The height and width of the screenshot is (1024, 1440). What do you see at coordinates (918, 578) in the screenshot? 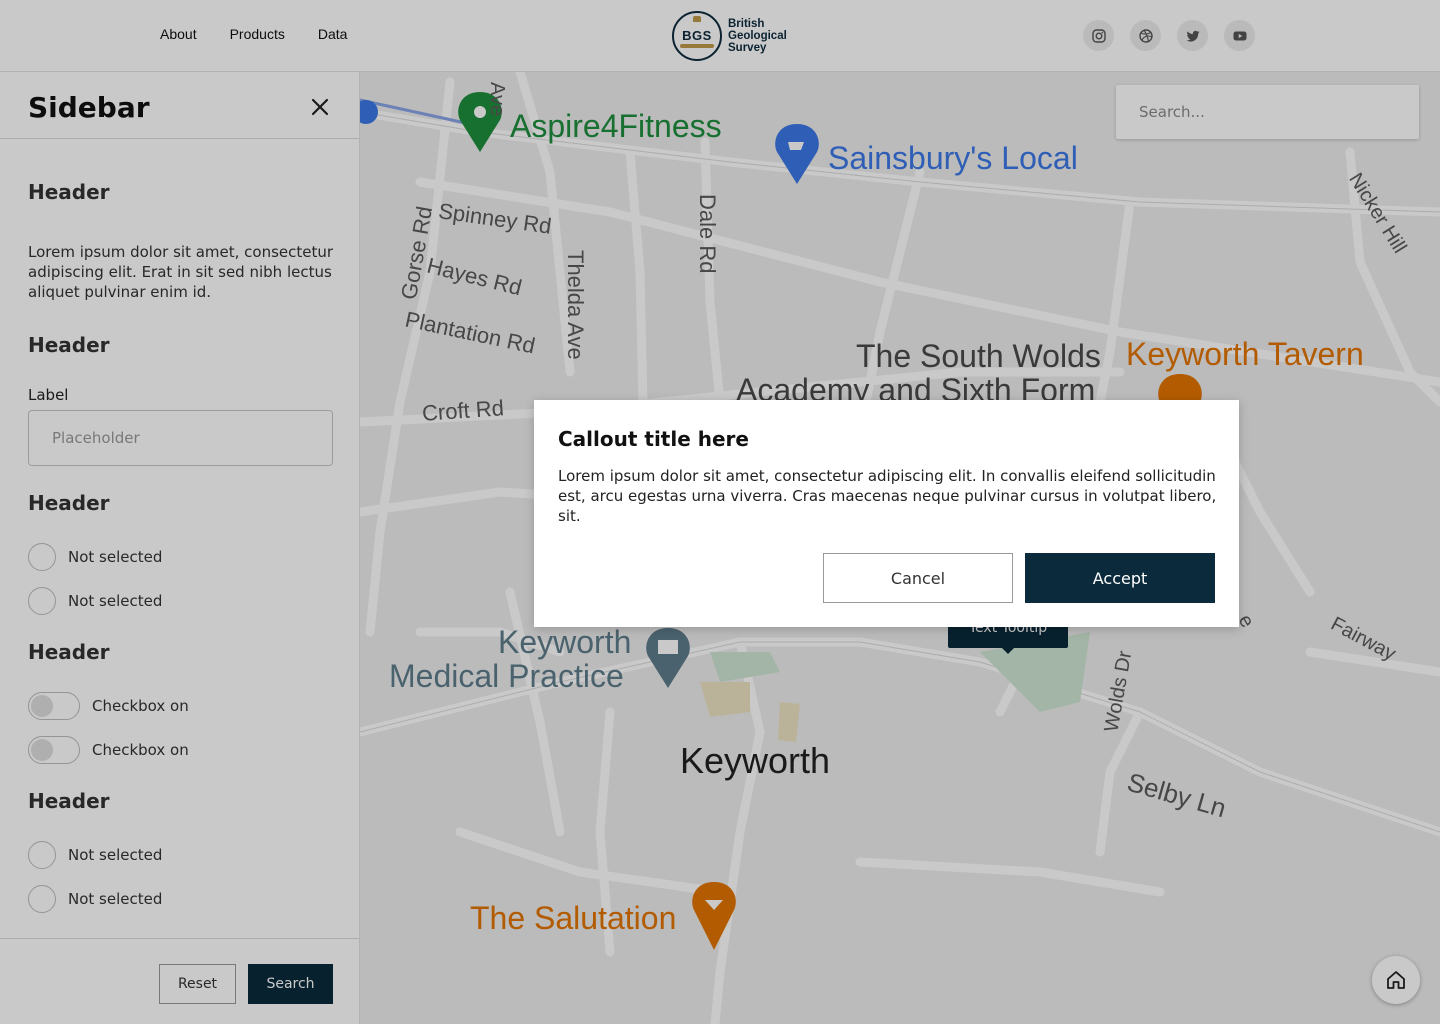
I see `cancel-button: Cancel` at bounding box center [918, 578].